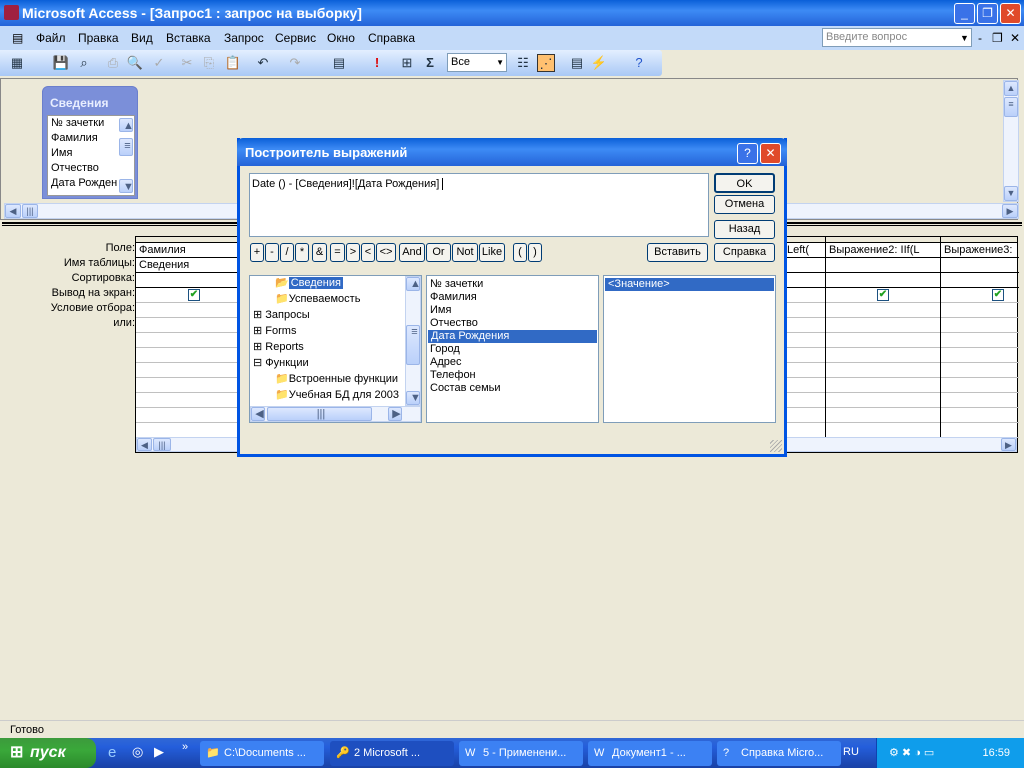 This screenshot has height=768, width=1024. What do you see at coordinates (512, 297) in the screenshot?
I see `field-item: Фамилия` at bounding box center [512, 297].